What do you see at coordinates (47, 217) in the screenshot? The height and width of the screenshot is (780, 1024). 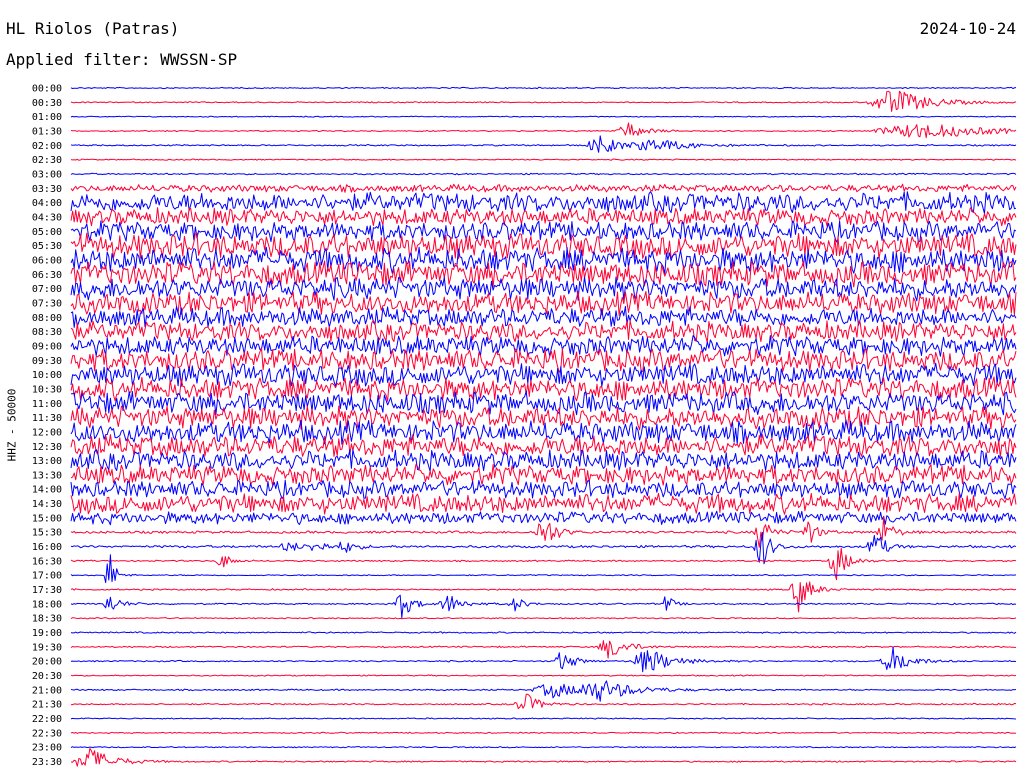 I see `row-time-label: 04:30` at bounding box center [47, 217].